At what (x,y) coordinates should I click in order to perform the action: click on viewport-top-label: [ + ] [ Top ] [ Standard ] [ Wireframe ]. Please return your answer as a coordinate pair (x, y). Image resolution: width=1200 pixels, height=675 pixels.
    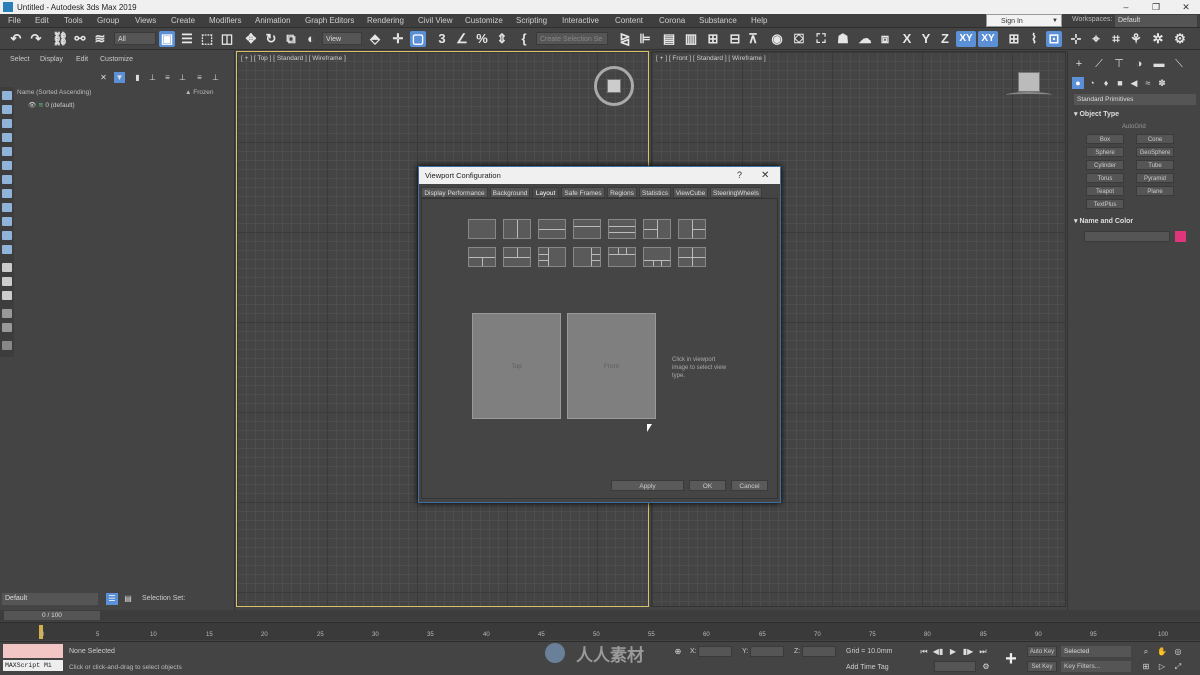
    Looking at the image, I should click on (293, 58).